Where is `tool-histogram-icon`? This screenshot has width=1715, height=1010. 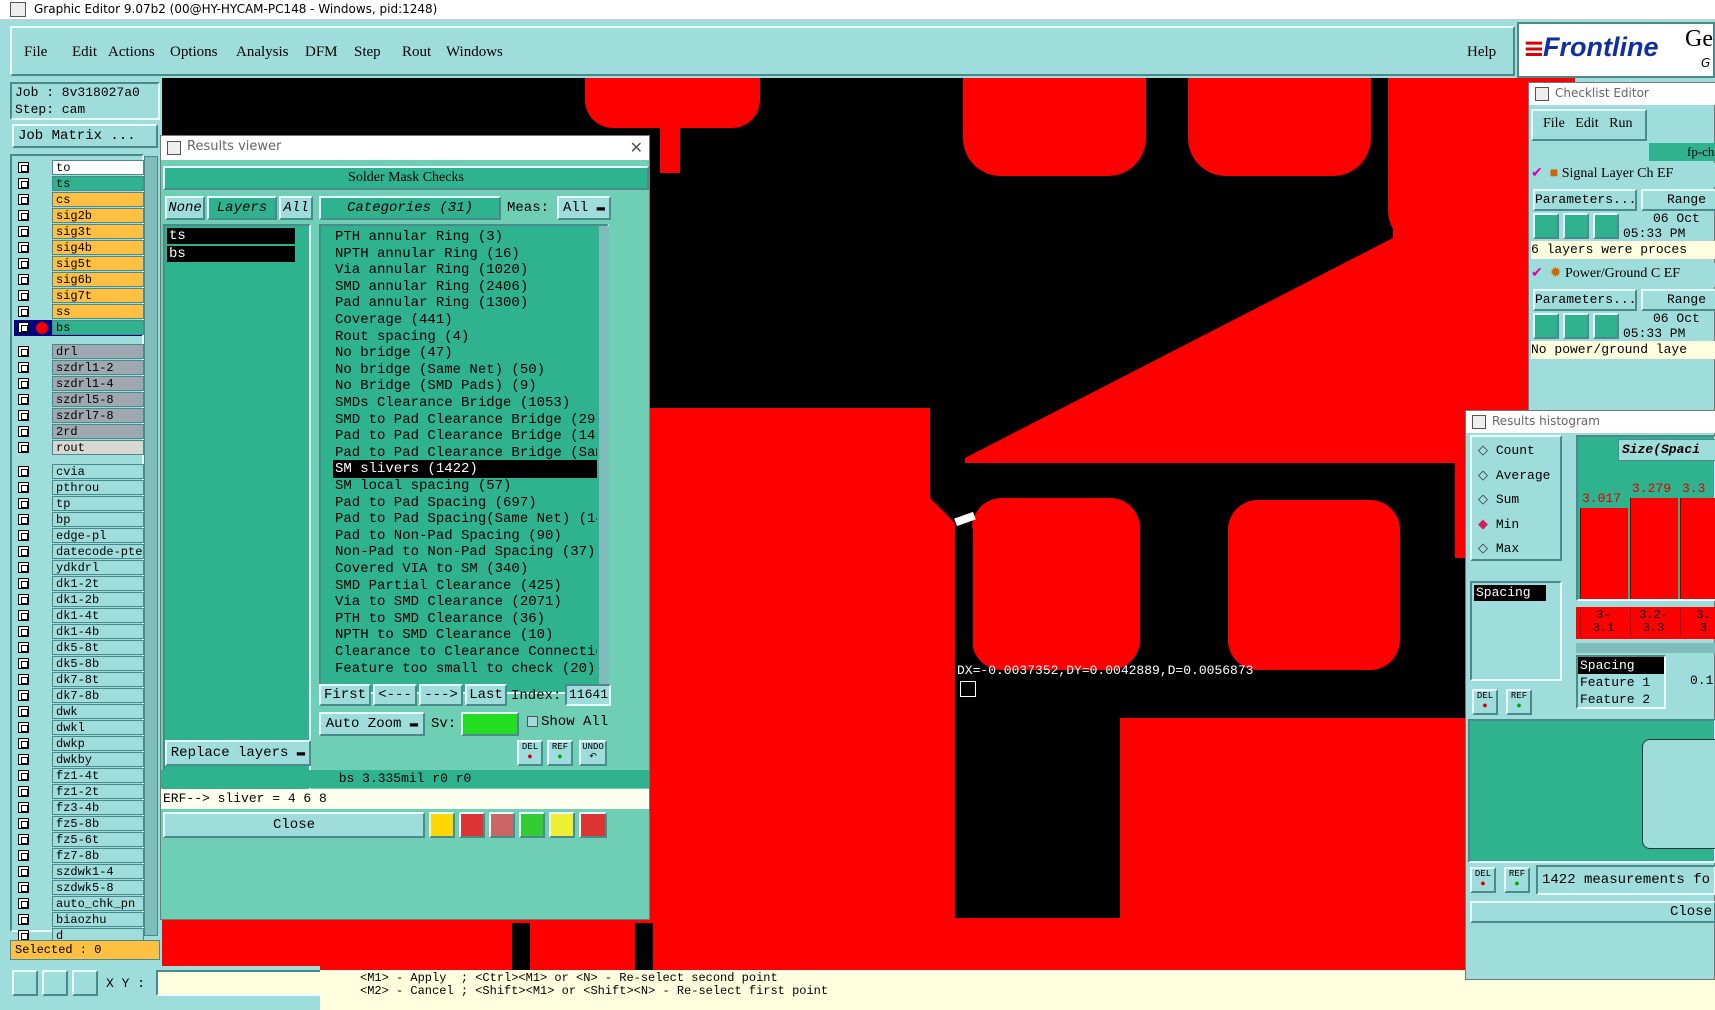
tool-histogram-icon is located at coordinates (593, 825).